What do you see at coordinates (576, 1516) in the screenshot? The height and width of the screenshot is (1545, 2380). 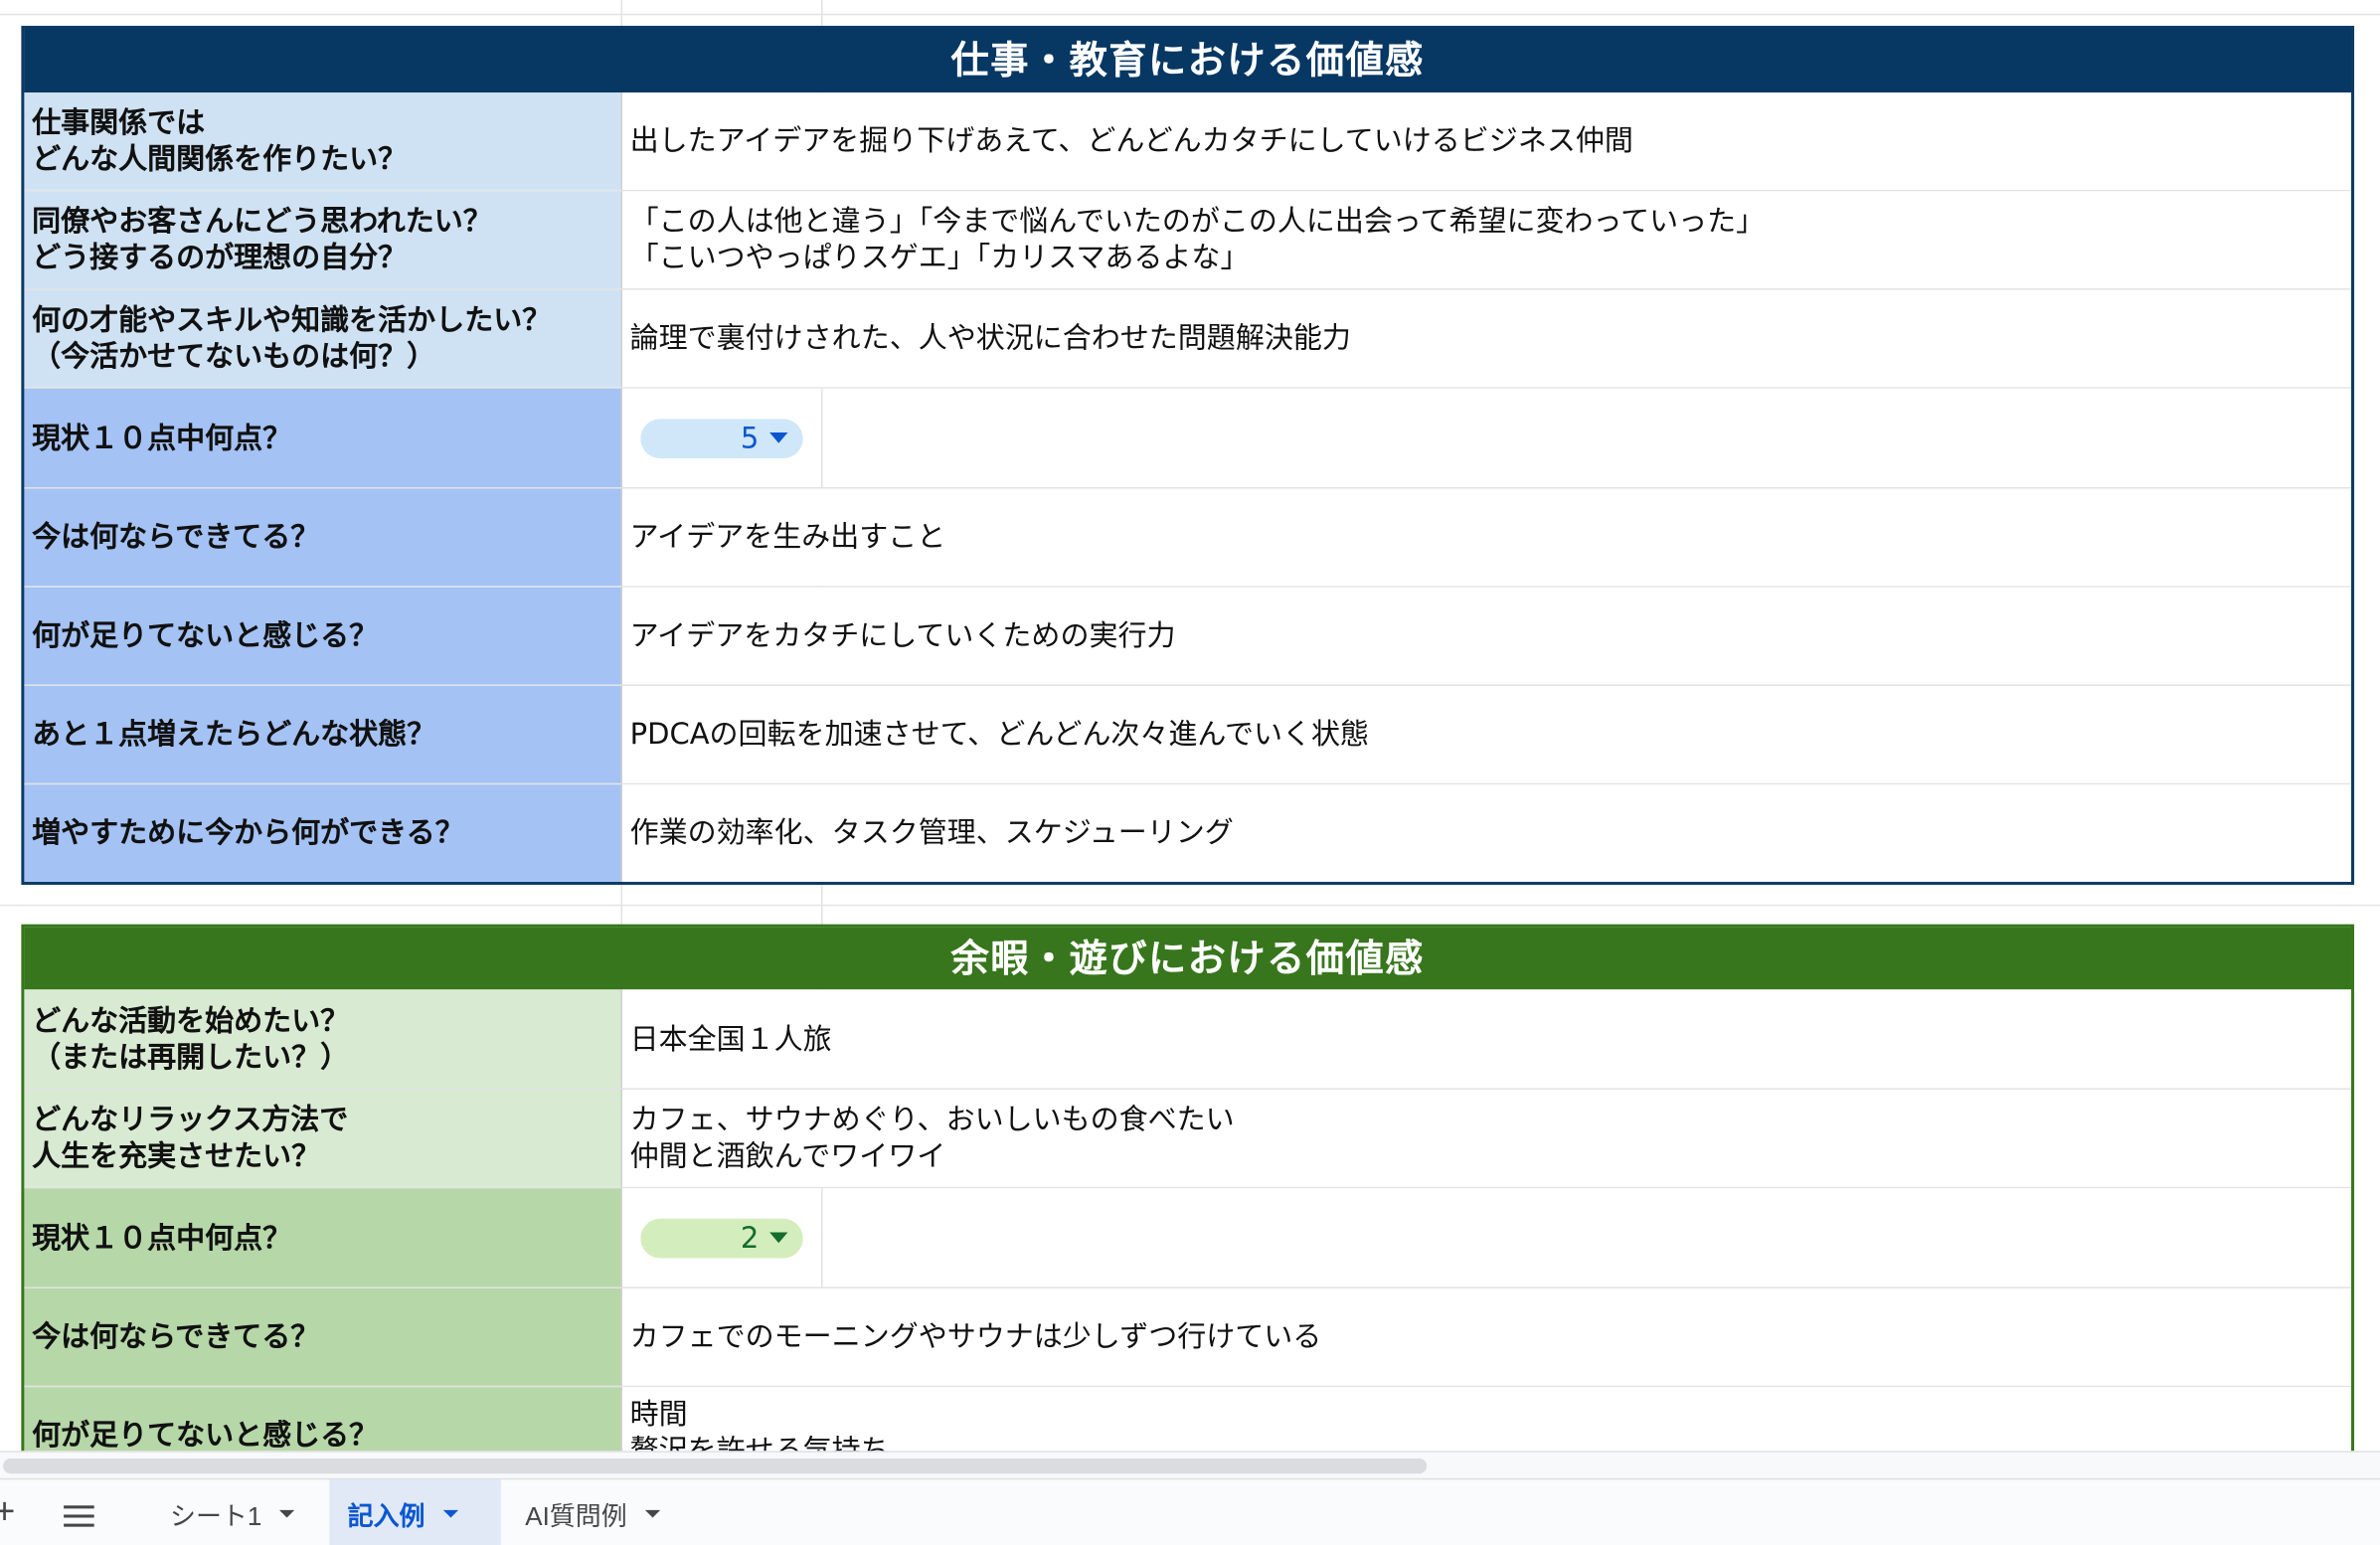 I see `sheet-tab-label: AI質問例` at bounding box center [576, 1516].